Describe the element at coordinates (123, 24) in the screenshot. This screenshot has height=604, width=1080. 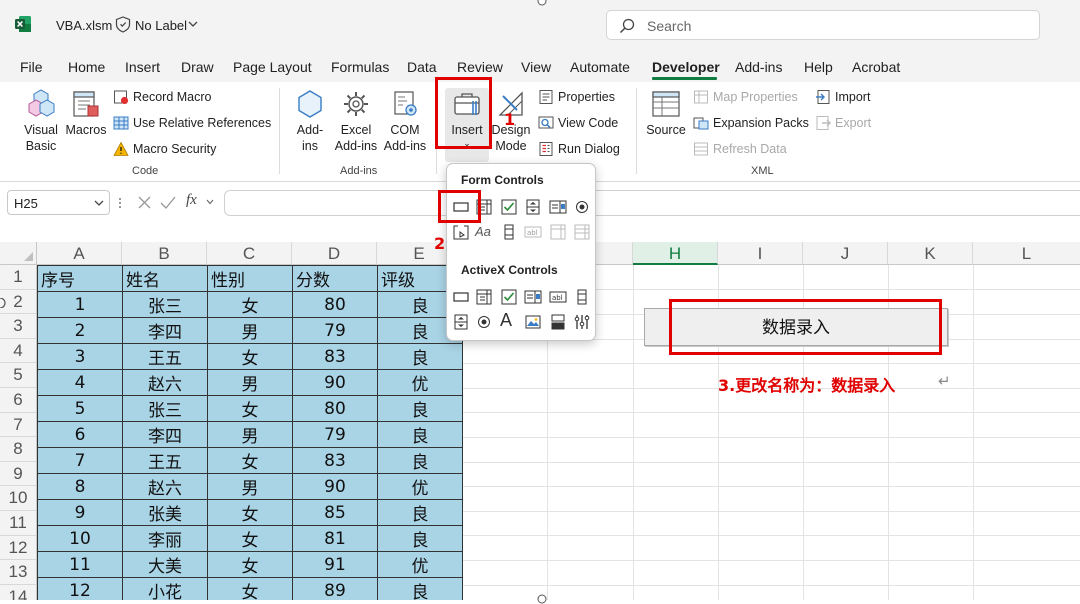
I see `shield-icon` at that location.